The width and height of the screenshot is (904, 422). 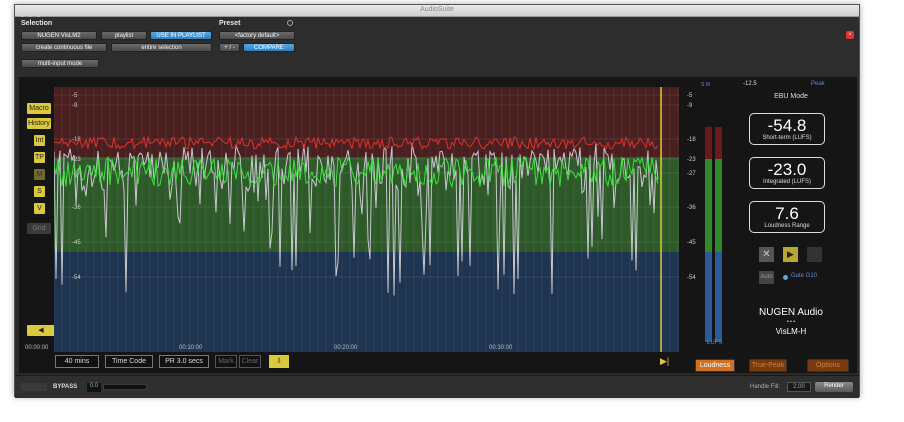 What do you see at coordinates (290, 23) in the screenshot?
I see `preset-options-icon` at bounding box center [290, 23].